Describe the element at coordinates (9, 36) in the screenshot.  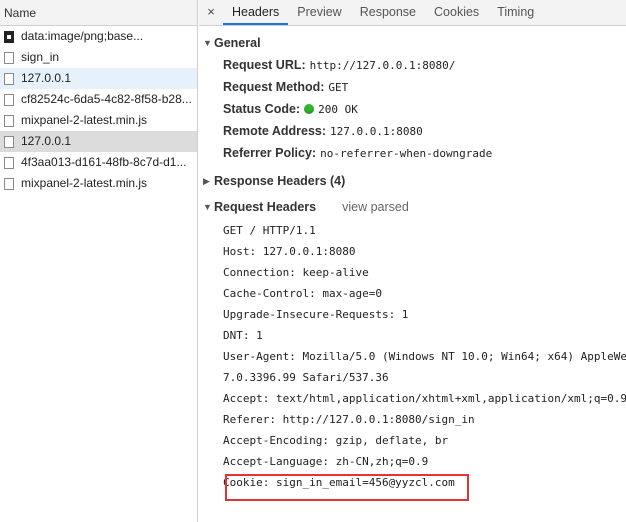
I see `image-file-icon` at that location.